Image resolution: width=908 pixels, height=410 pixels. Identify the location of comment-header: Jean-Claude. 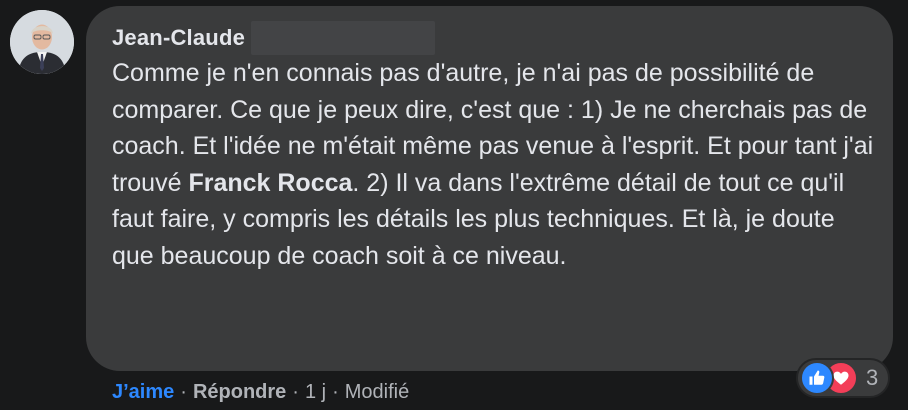
(274, 38).